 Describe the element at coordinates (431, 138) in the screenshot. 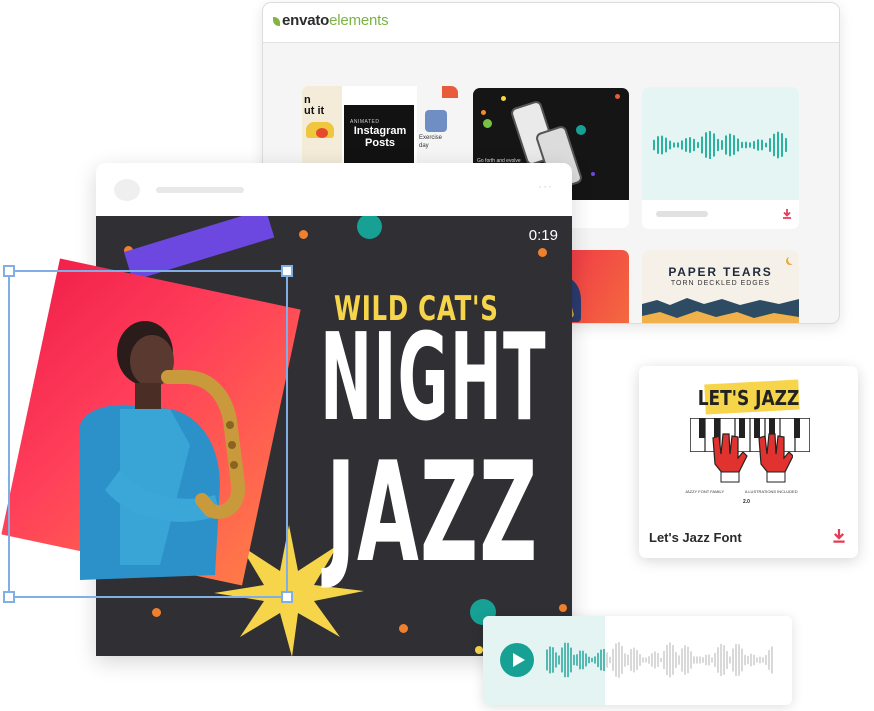

I see `tile-side-text: Exercise` at that location.